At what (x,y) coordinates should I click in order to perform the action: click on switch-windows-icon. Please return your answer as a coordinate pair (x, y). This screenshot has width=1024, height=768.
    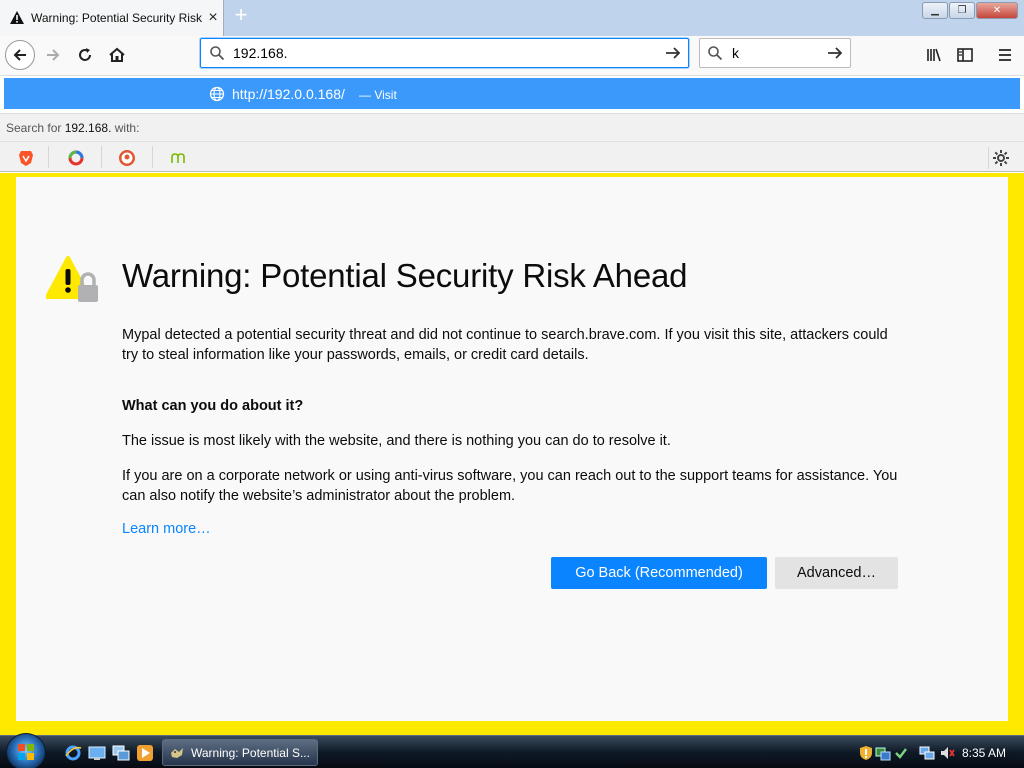
    Looking at the image, I should click on (121, 753).